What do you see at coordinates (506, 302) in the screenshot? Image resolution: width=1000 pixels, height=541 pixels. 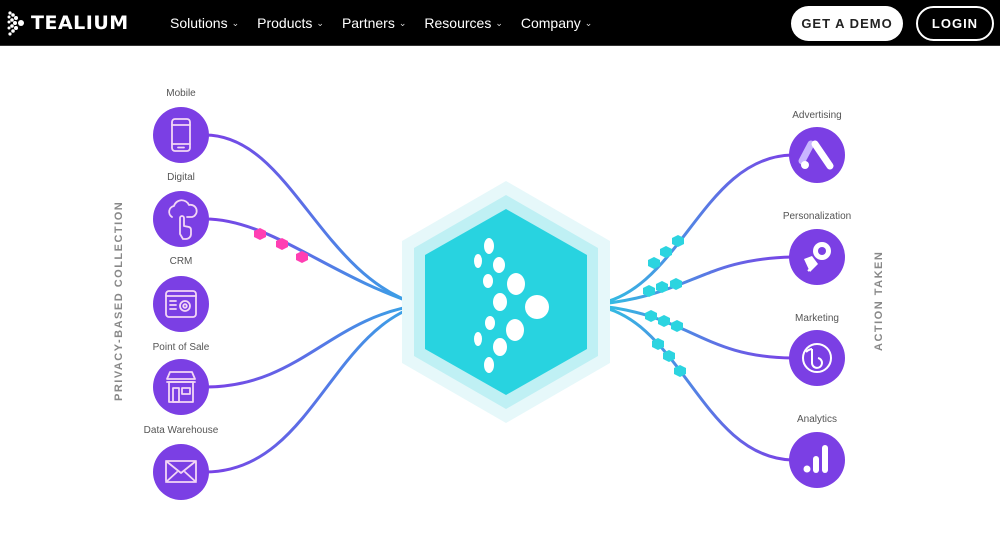 I see `tealium-hub-icon` at bounding box center [506, 302].